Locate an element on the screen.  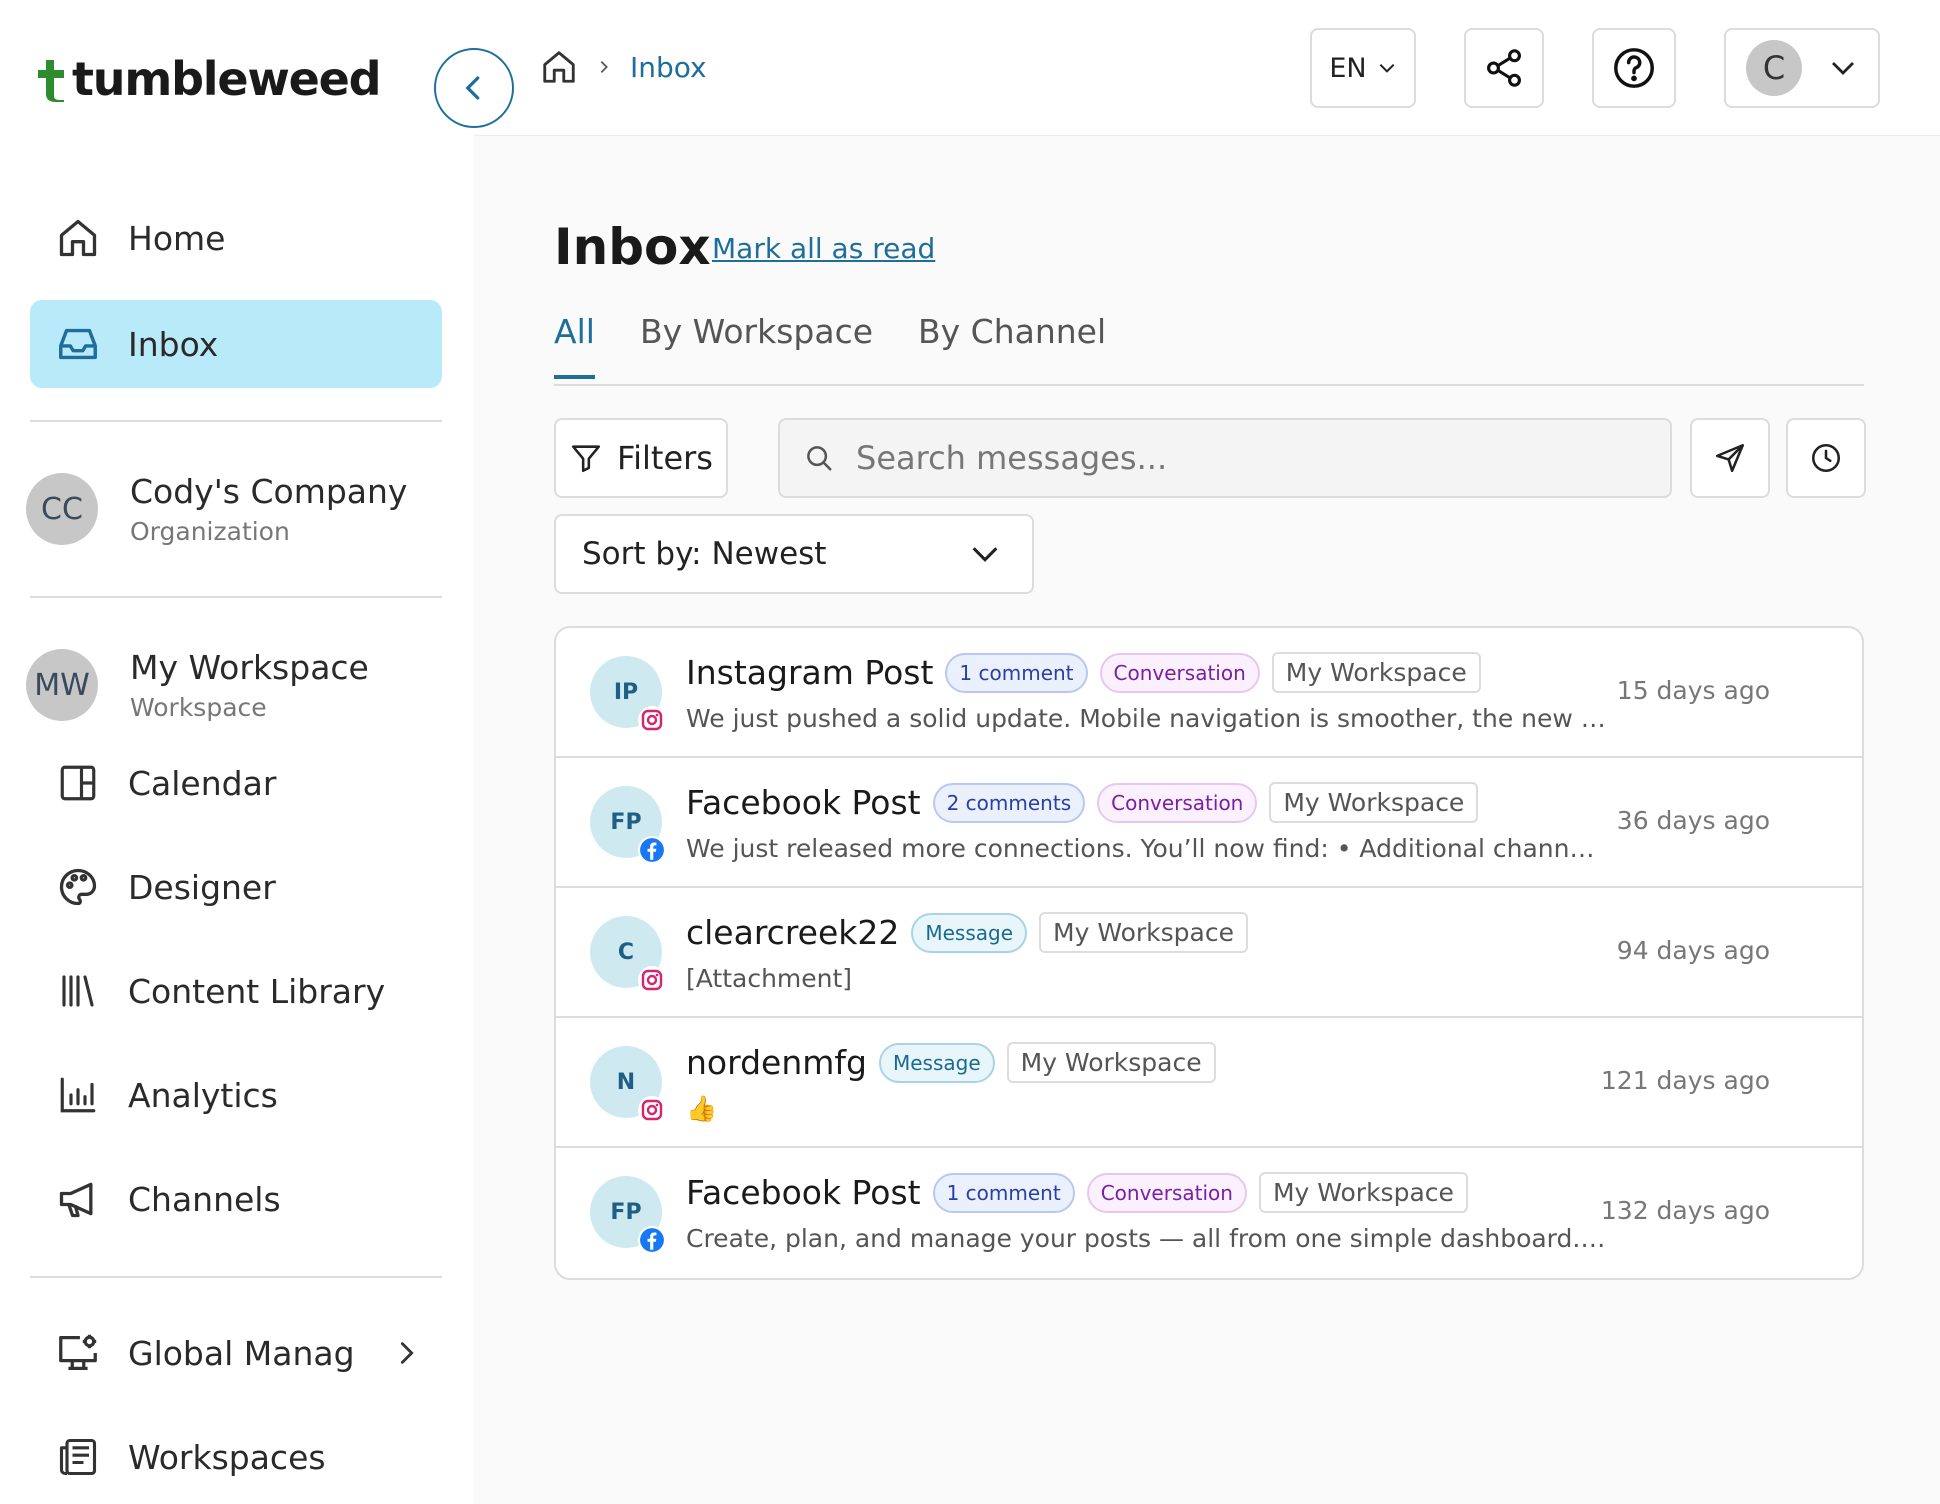
home-icon is located at coordinates (78, 238).